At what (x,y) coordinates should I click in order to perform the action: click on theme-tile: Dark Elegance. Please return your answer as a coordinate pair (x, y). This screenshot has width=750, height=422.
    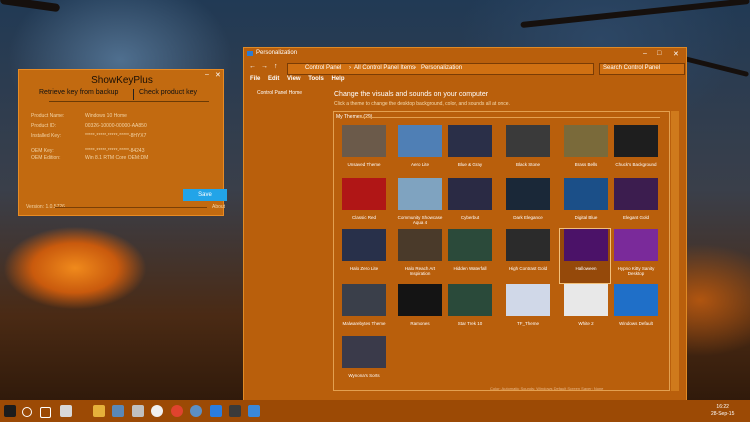
    Looking at the image, I should click on (527, 205).